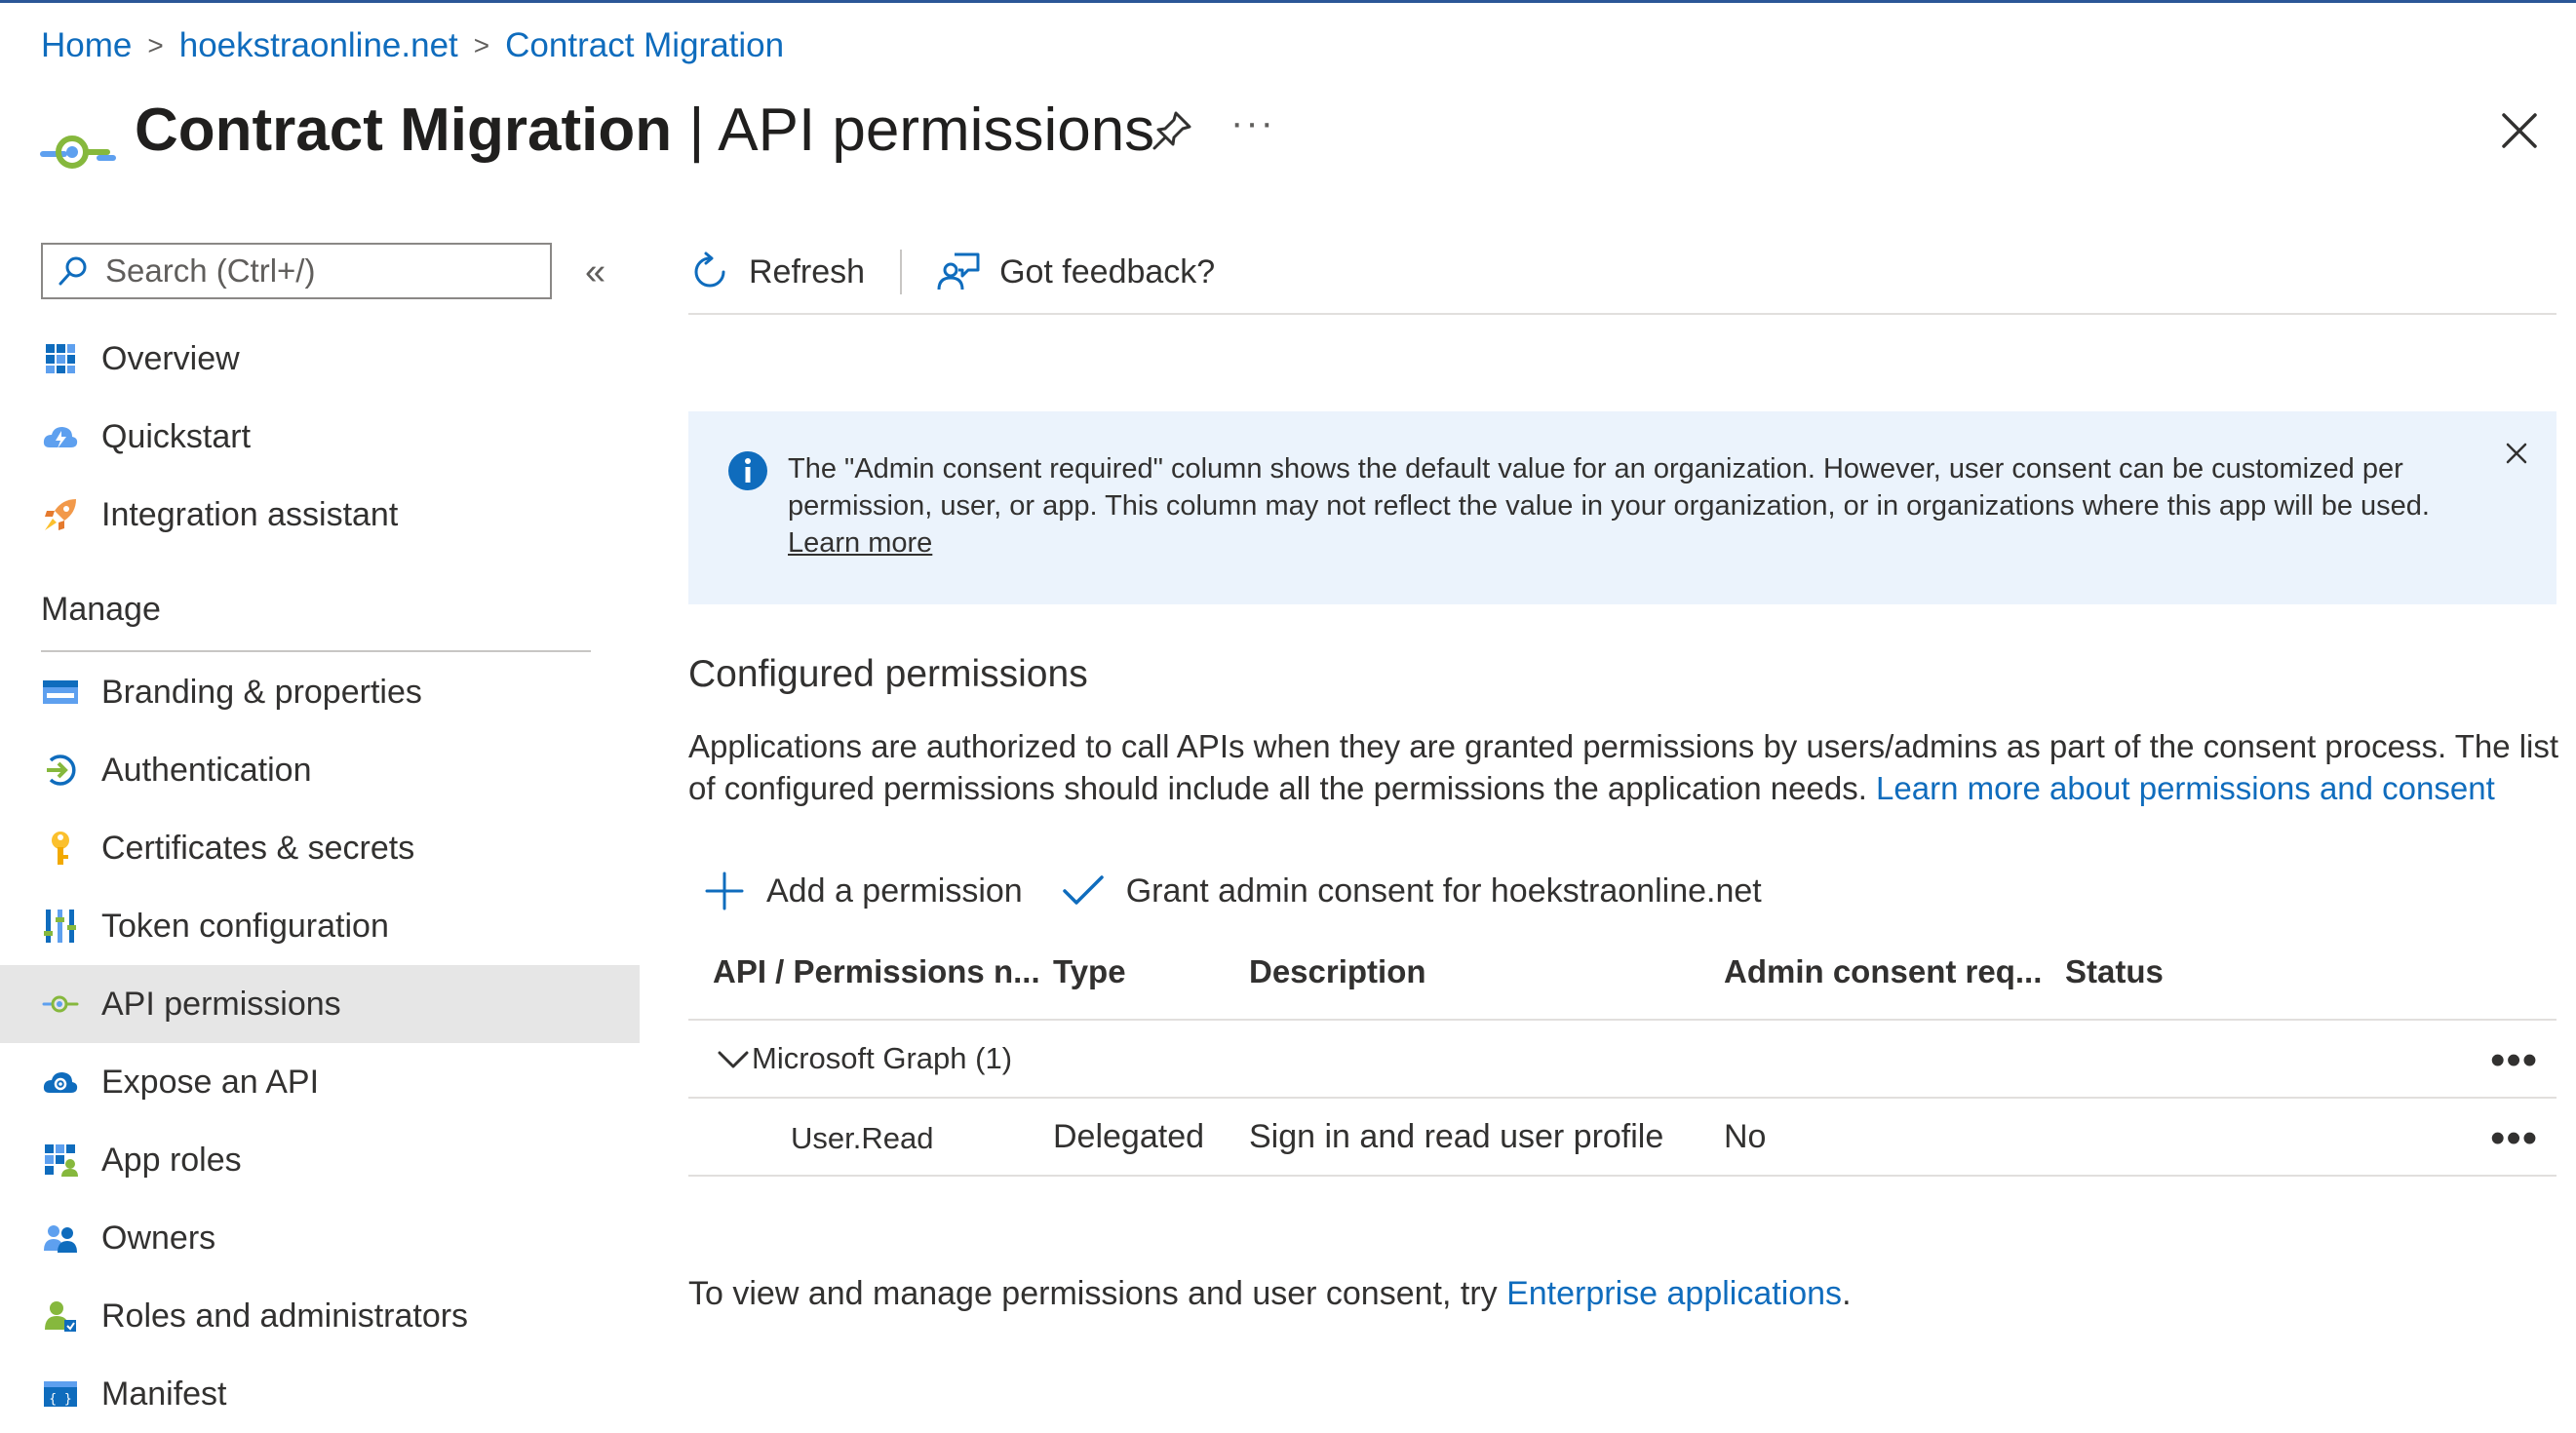 This screenshot has width=2576, height=1433. I want to click on dismiss-banner-icon, so click(2516, 453).